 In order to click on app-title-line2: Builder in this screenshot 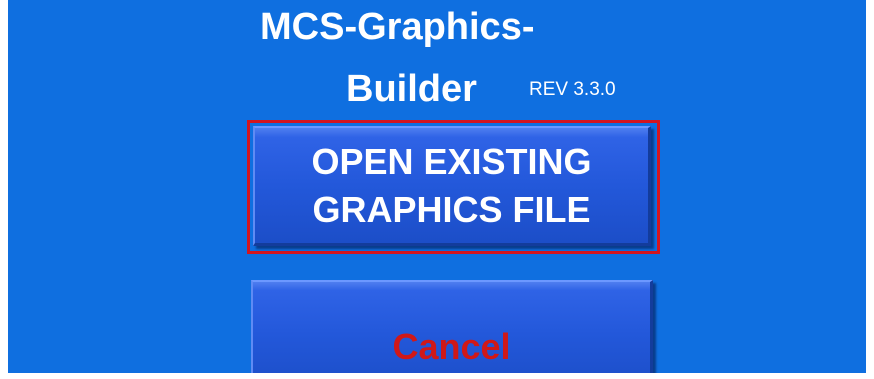, I will do `click(411, 89)`.